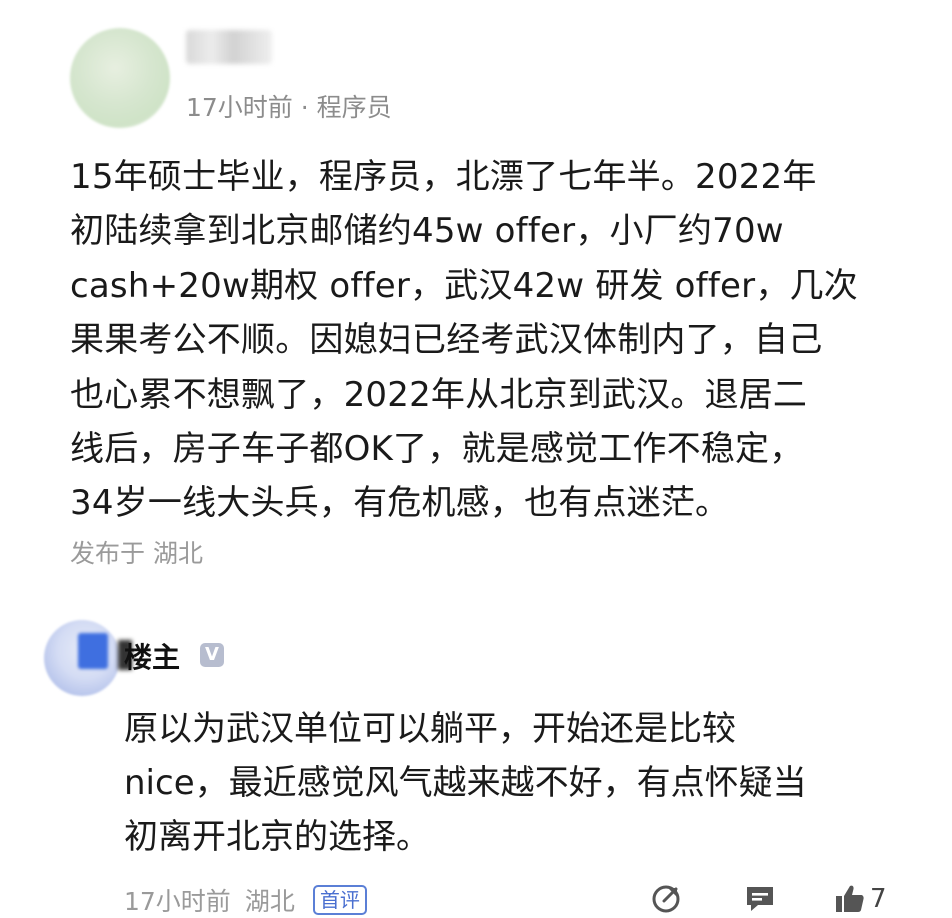 The width and height of the screenshot is (952, 918). Describe the element at coordinates (878, 899) in the screenshot. I see `like-count: 7` at that location.